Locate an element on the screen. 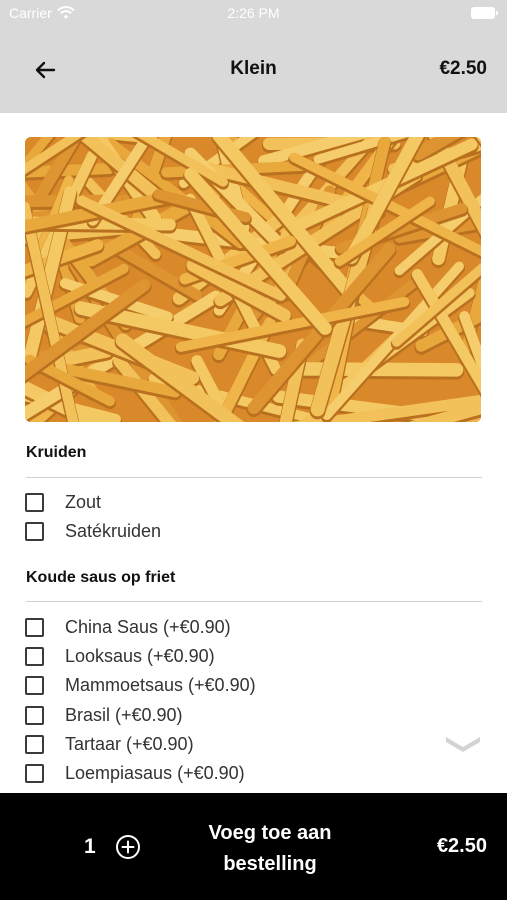 This screenshot has width=507, height=900. status-bar: Carrier 2:26 PM is located at coordinates (253, 14).